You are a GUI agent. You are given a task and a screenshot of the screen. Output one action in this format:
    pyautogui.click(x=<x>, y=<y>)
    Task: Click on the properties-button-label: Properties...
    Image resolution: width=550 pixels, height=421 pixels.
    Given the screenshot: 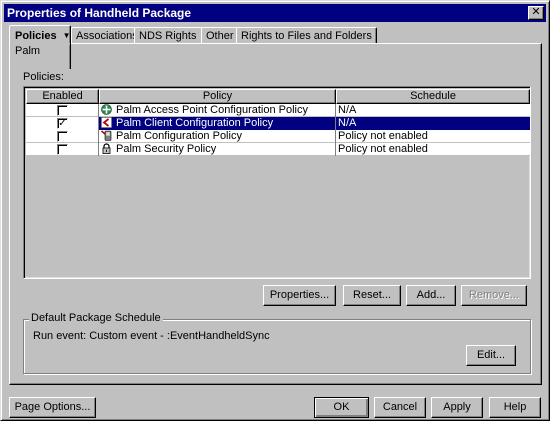 What is the action you would take?
    pyautogui.click(x=299, y=295)
    